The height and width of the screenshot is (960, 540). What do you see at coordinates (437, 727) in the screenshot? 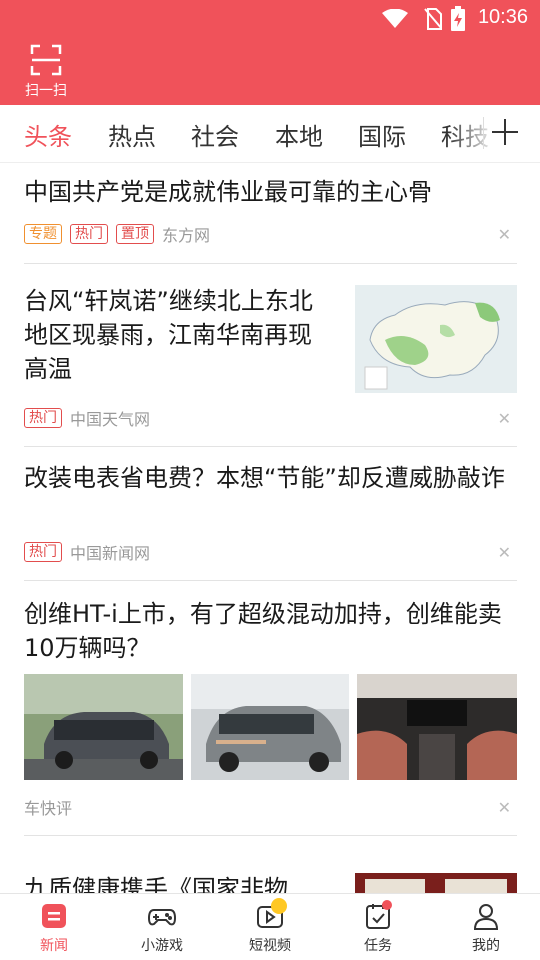
I see `car-interior-thumbnail` at bounding box center [437, 727].